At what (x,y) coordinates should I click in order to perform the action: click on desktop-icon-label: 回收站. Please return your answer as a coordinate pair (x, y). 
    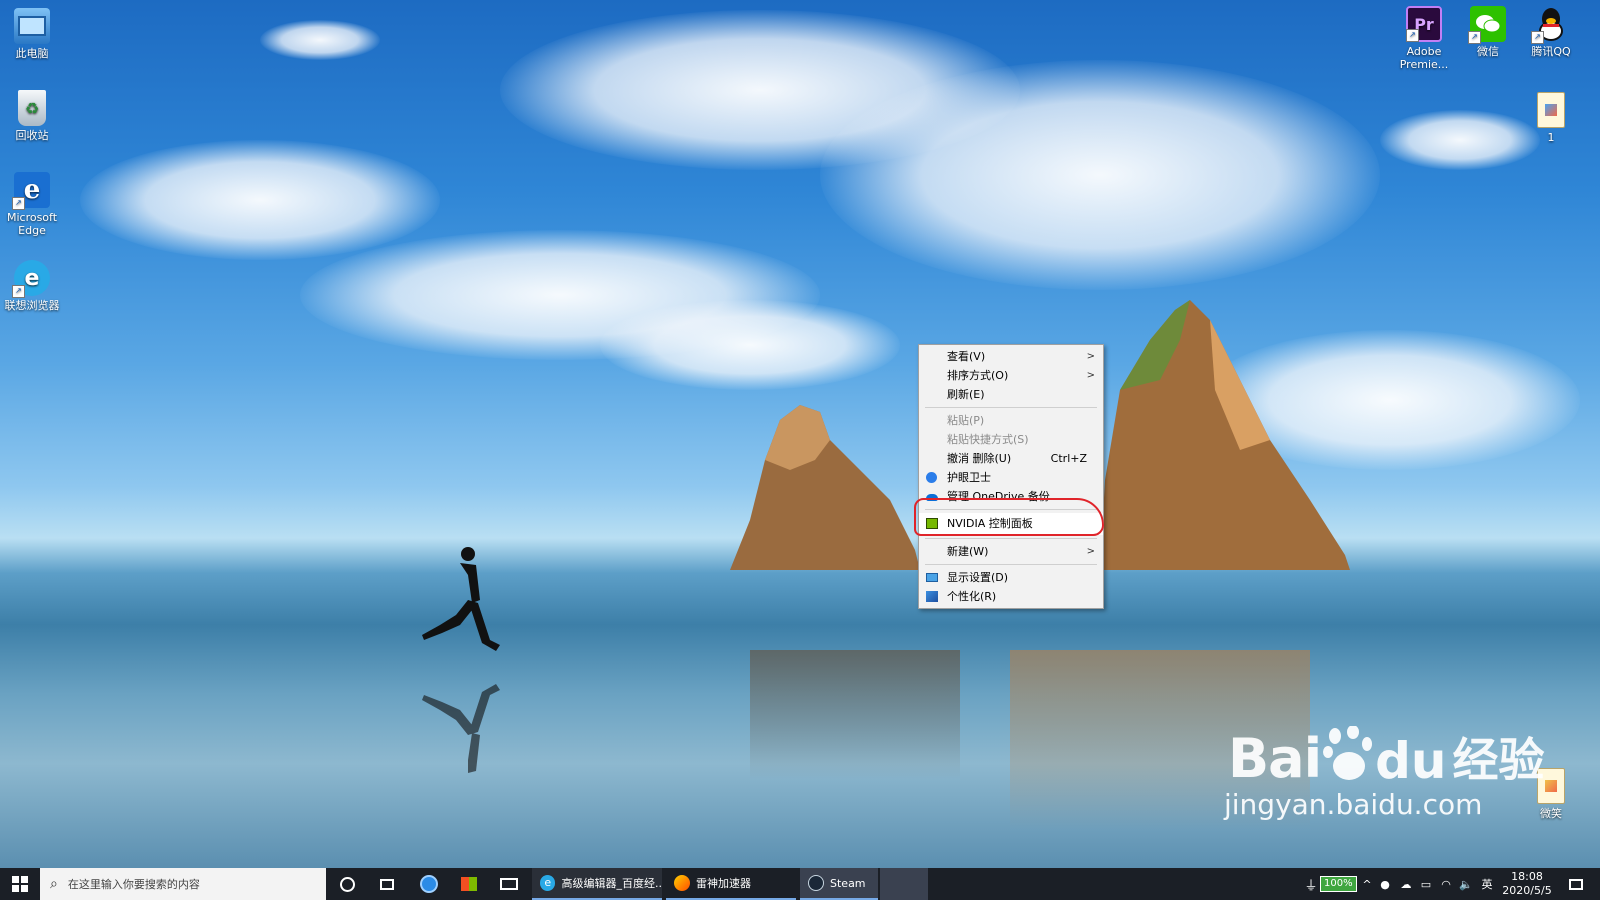
    Looking at the image, I should click on (32, 135).